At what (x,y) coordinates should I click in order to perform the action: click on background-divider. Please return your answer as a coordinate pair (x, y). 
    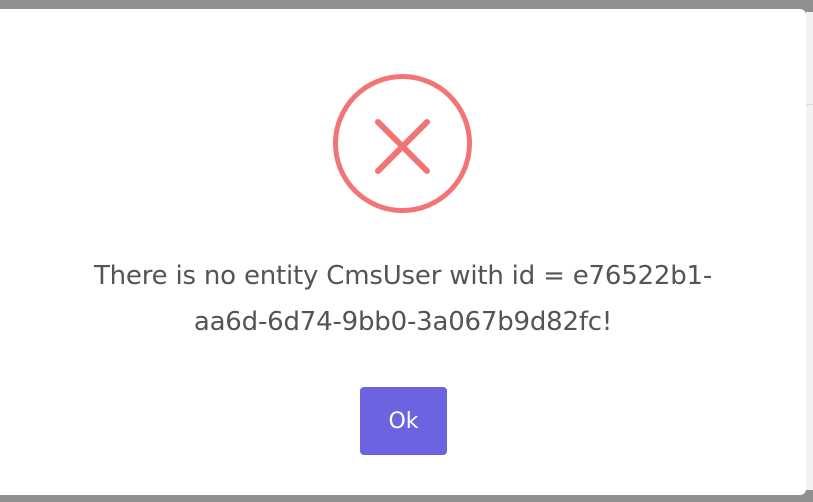
    Looking at the image, I should click on (809, 104).